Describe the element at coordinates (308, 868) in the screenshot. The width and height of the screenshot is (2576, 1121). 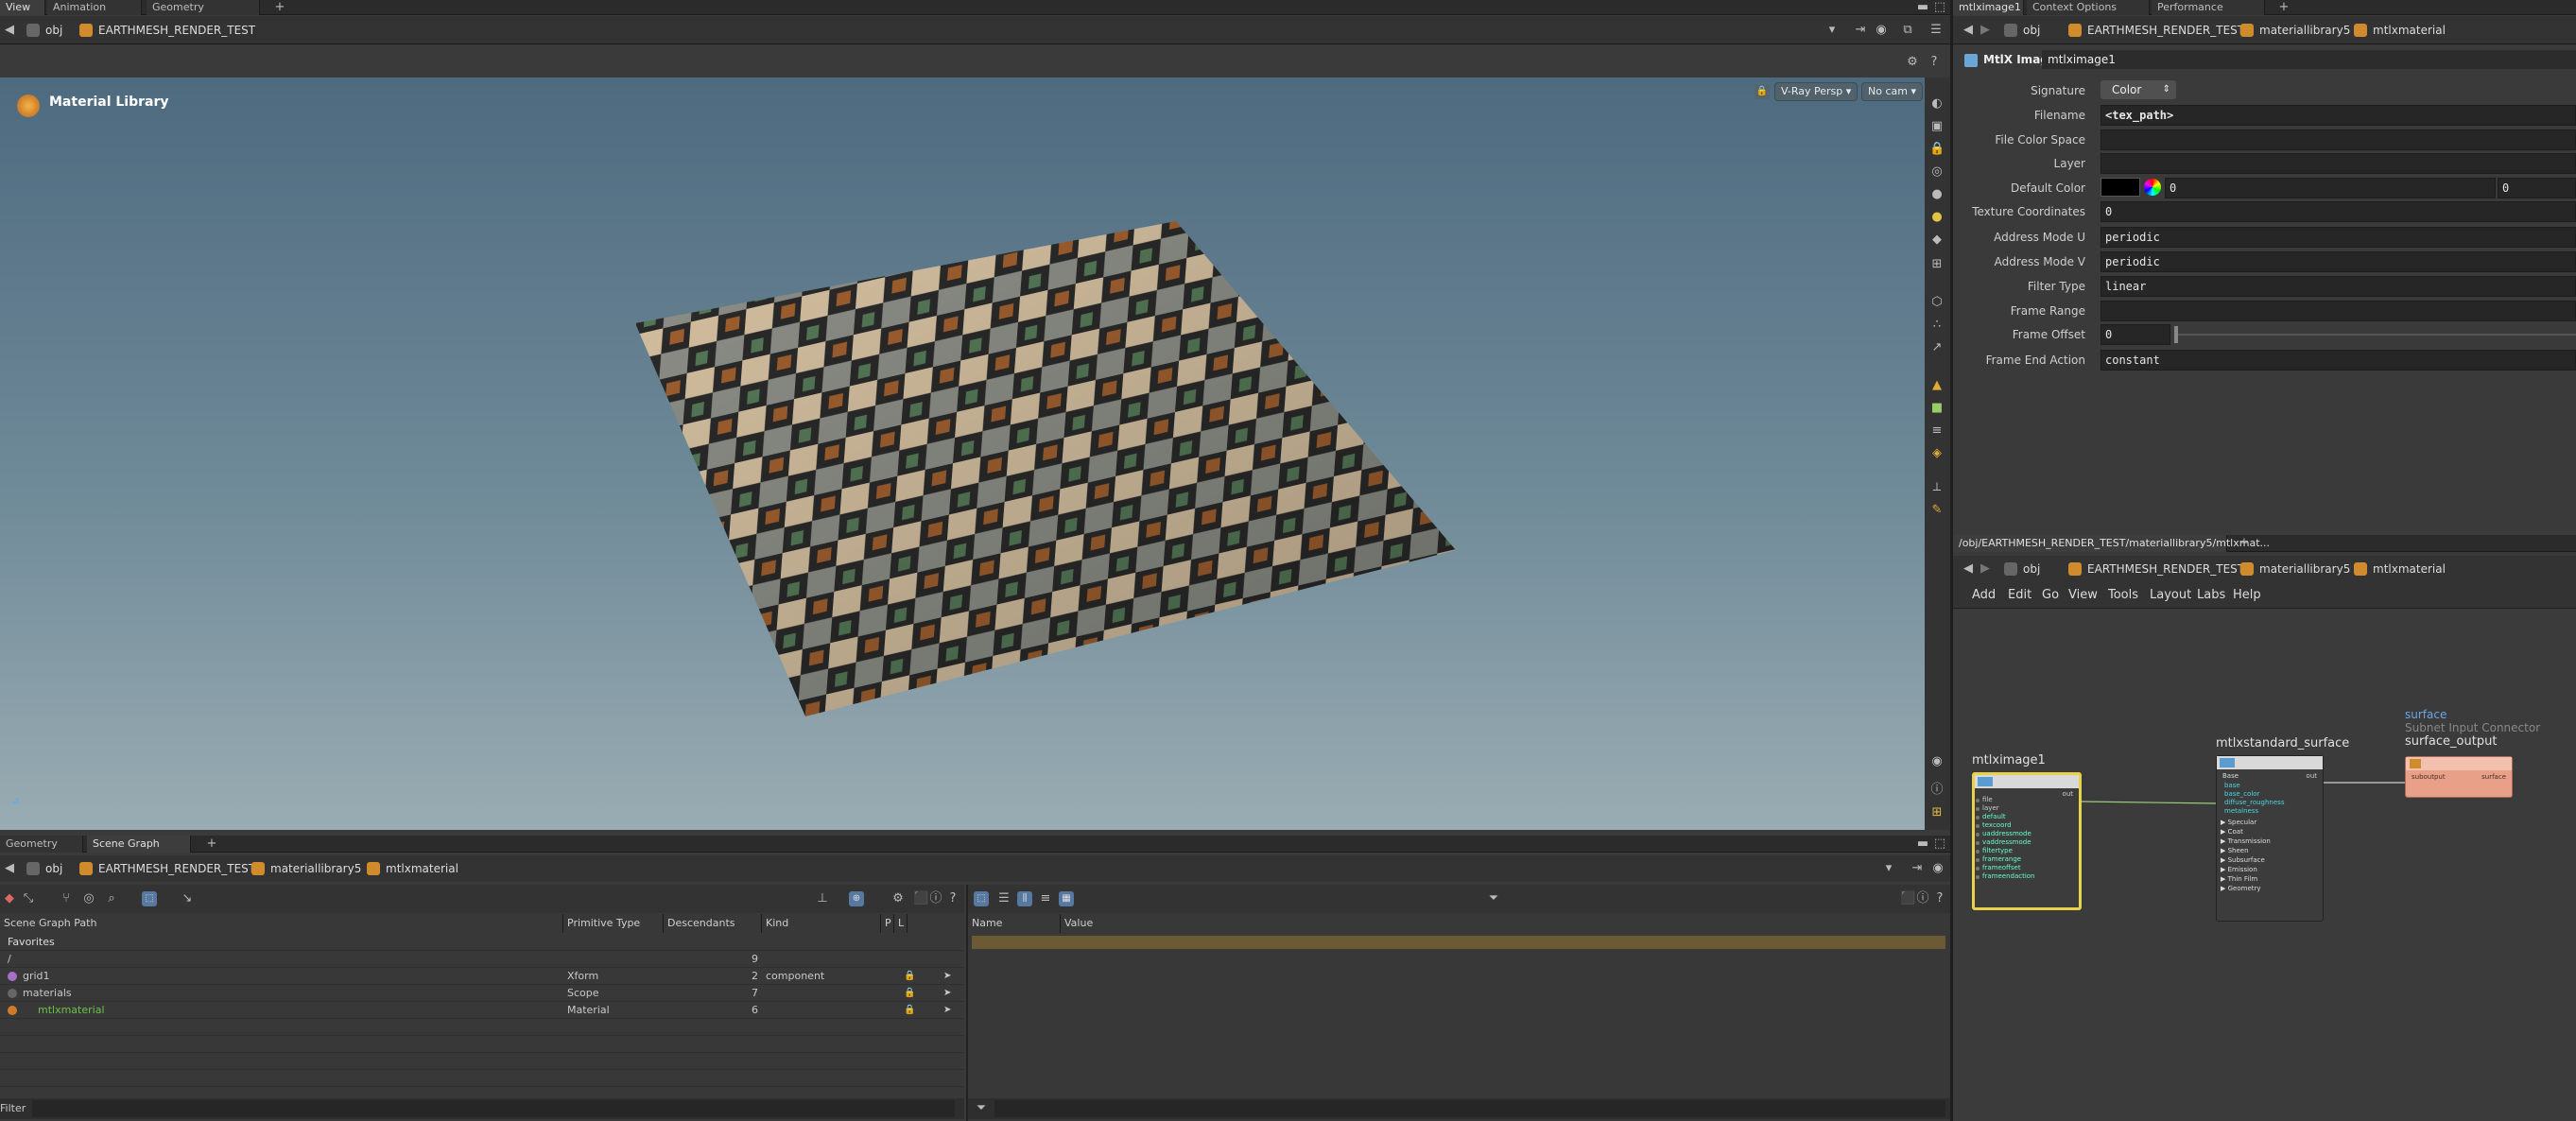
I see `path-materiallibrary5: materiallibrary5` at that location.